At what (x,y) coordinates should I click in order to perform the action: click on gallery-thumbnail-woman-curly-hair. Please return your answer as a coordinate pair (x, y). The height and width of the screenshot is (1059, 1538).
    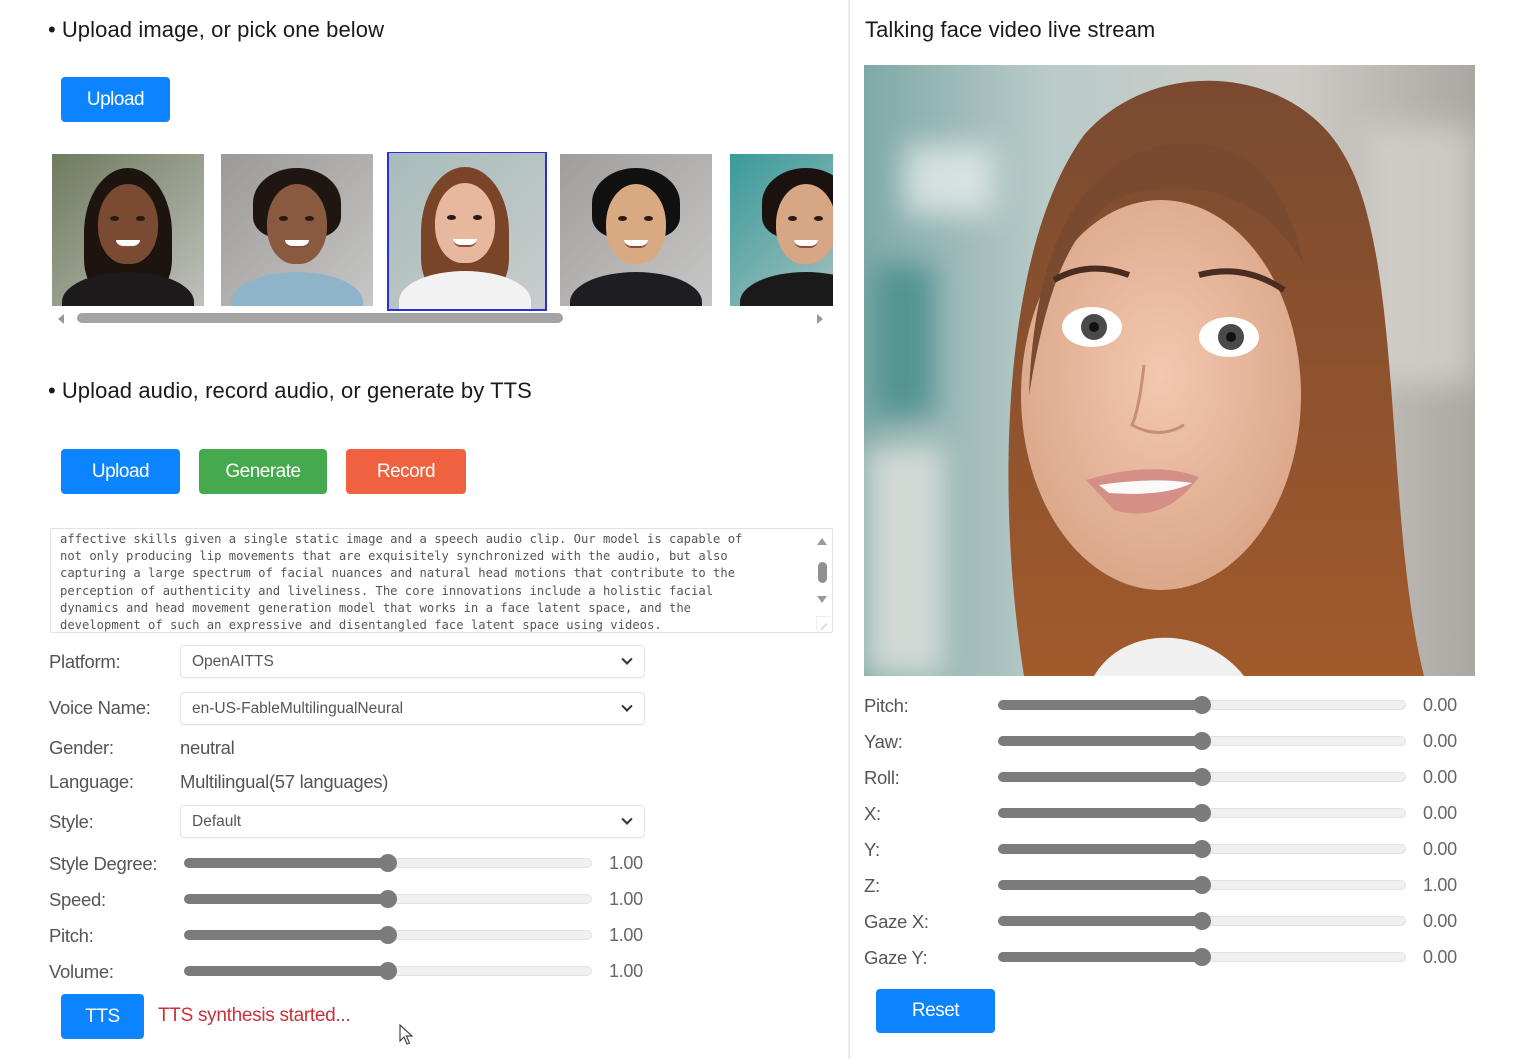
    Looking at the image, I should click on (128, 230).